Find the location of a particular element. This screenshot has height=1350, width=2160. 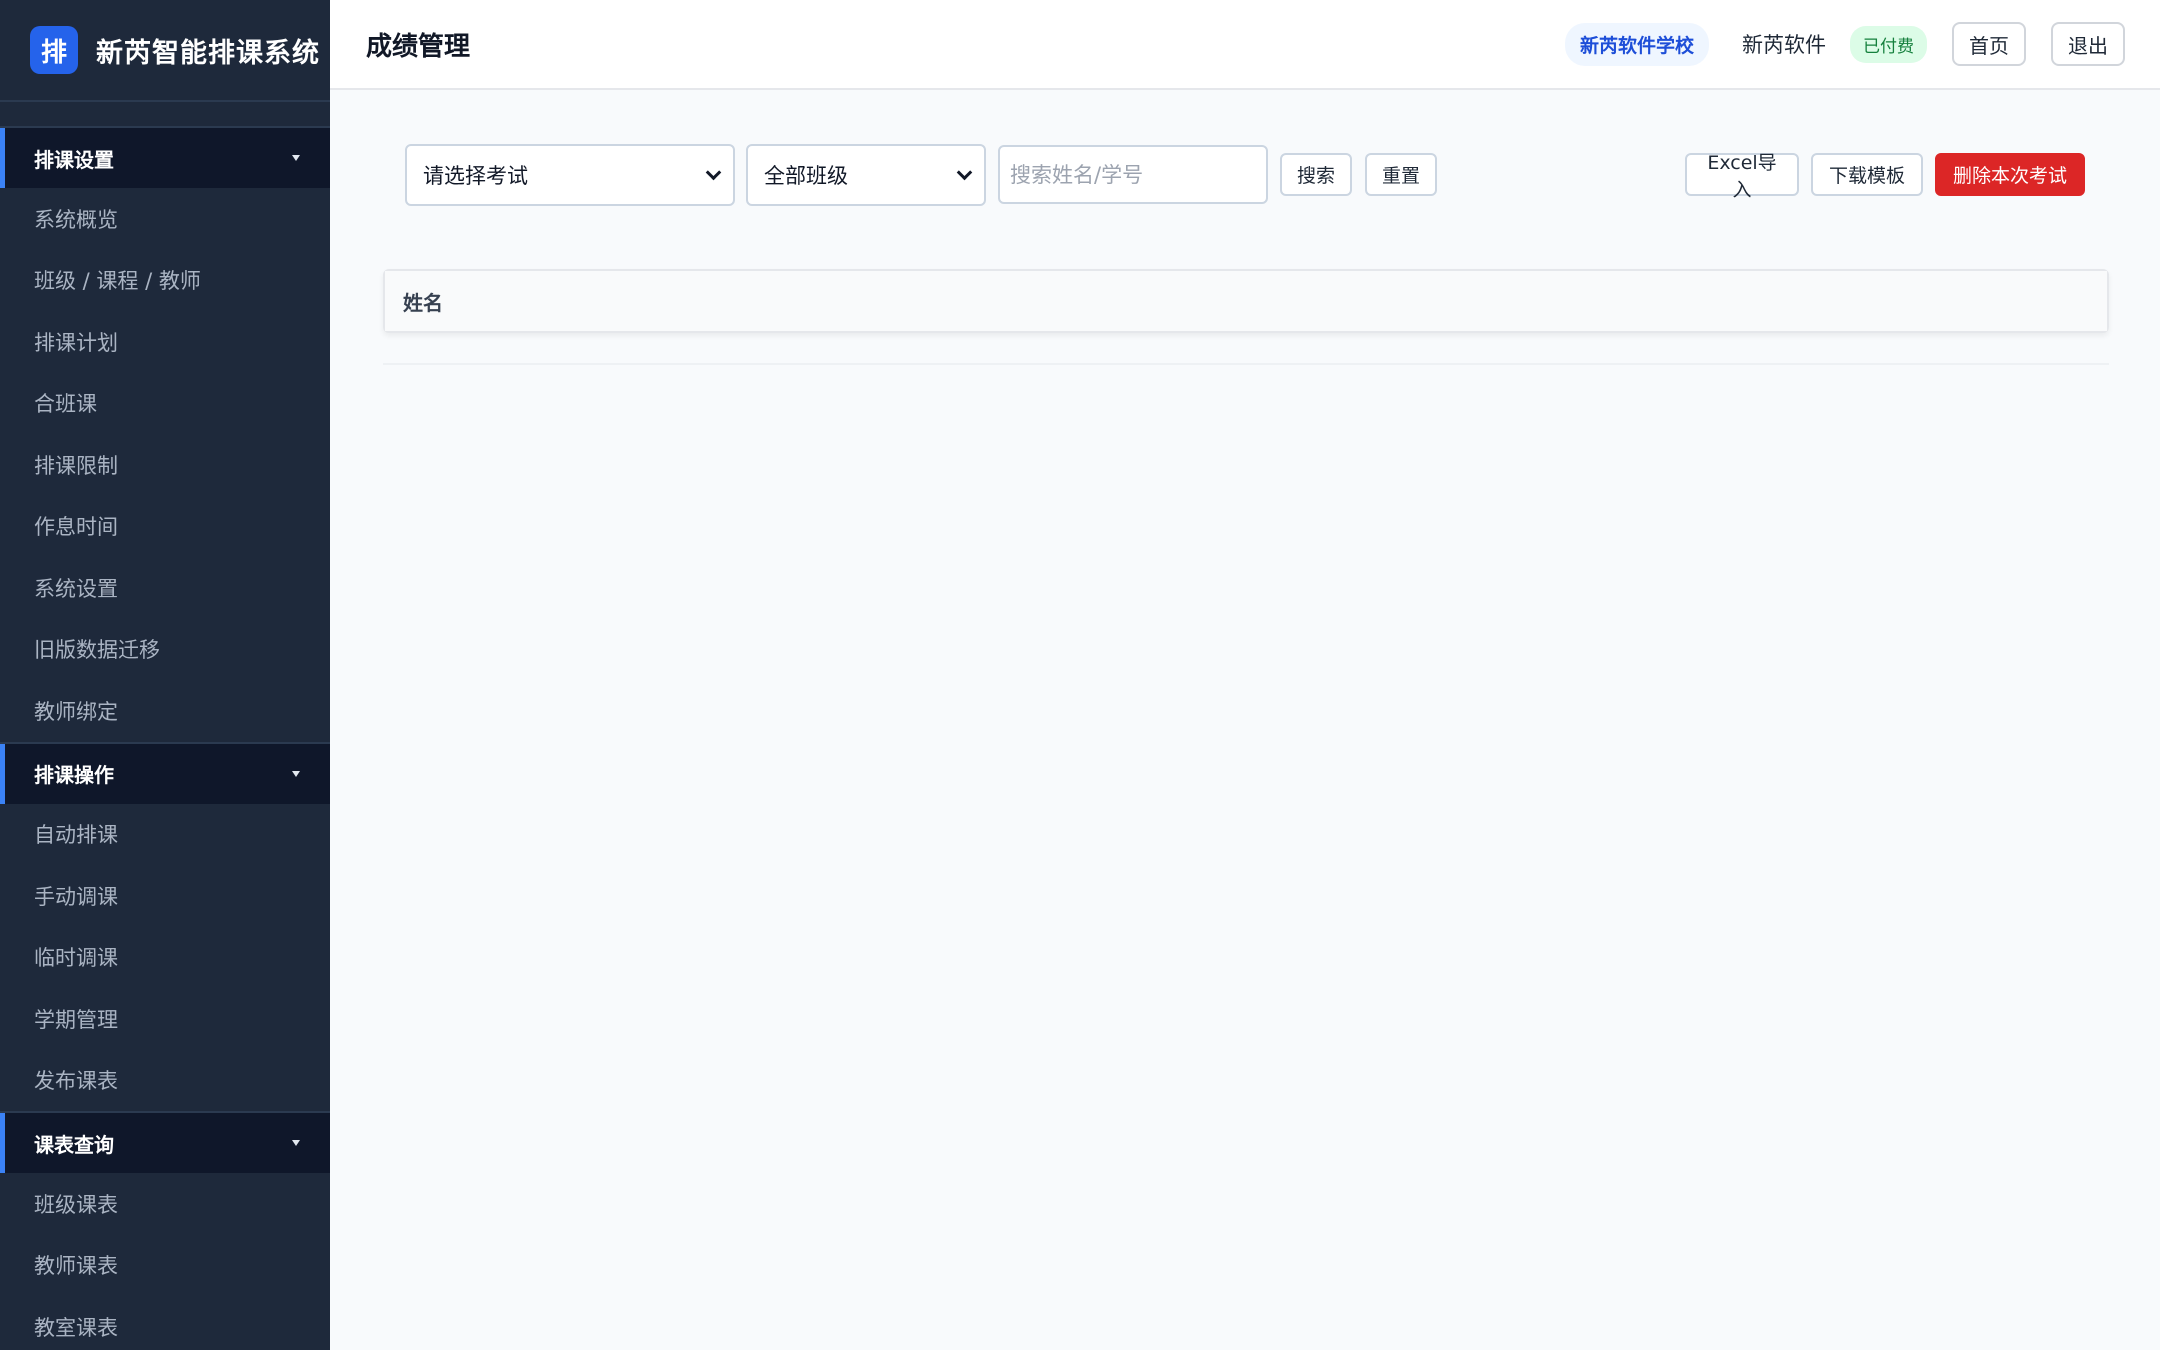

search-button: 搜索 is located at coordinates (1316, 174).